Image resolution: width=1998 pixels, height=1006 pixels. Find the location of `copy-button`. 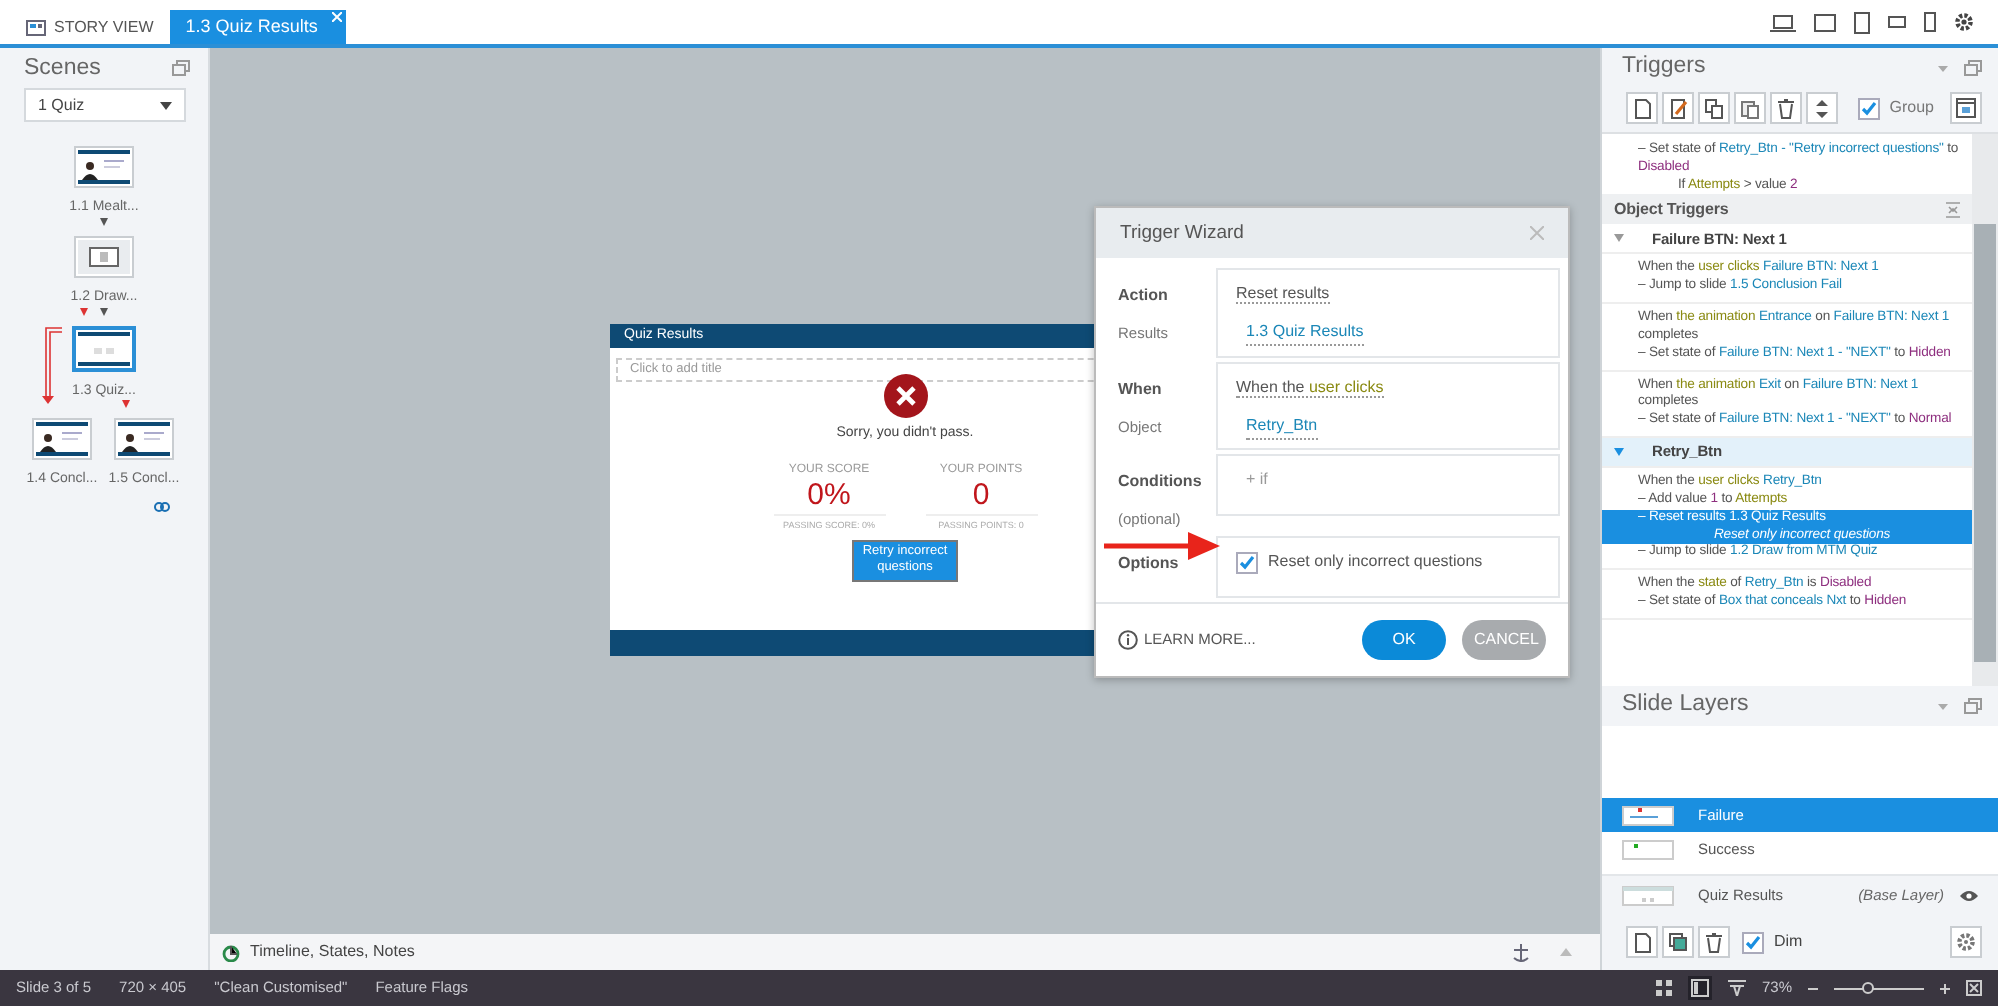

copy-button is located at coordinates (1714, 108).